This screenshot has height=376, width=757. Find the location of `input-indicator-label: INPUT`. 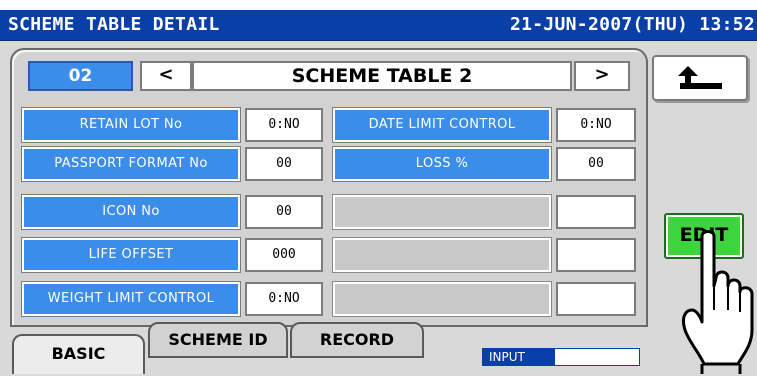

input-indicator-label: INPUT is located at coordinates (519, 357).